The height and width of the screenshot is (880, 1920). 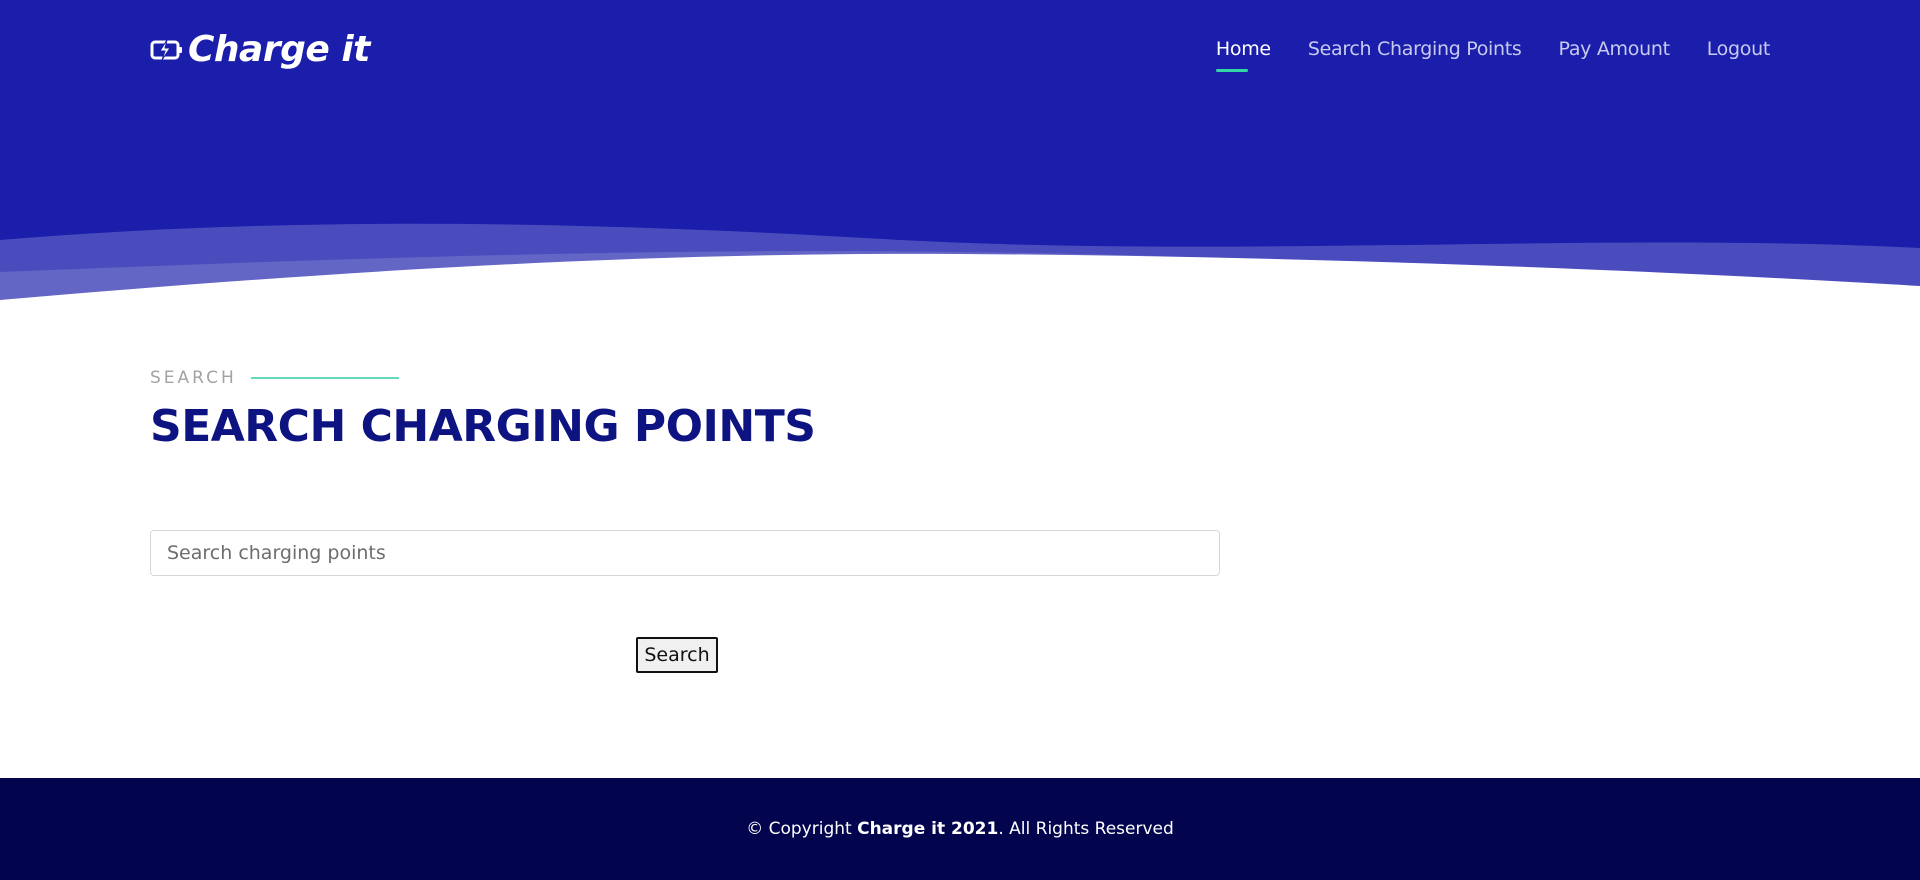 I want to click on brand-logo: Charge it, so click(x=260, y=50).